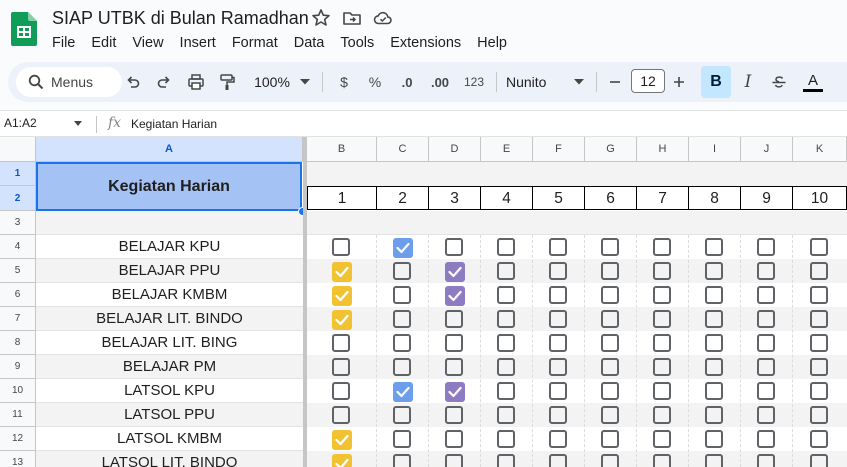 The height and width of the screenshot is (467, 847). What do you see at coordinates (615, 82) in the screenshot?
I see `font-size-decrease-icon` at bounding box center [615, 82].